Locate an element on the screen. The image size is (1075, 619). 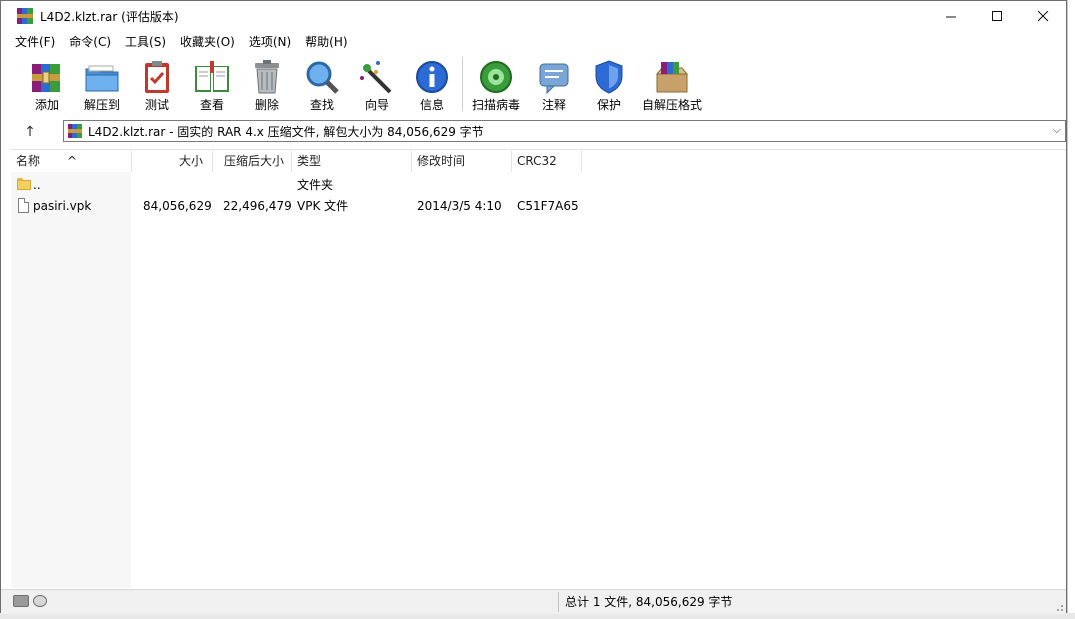
status-divider is located at coordinates (558, 602).